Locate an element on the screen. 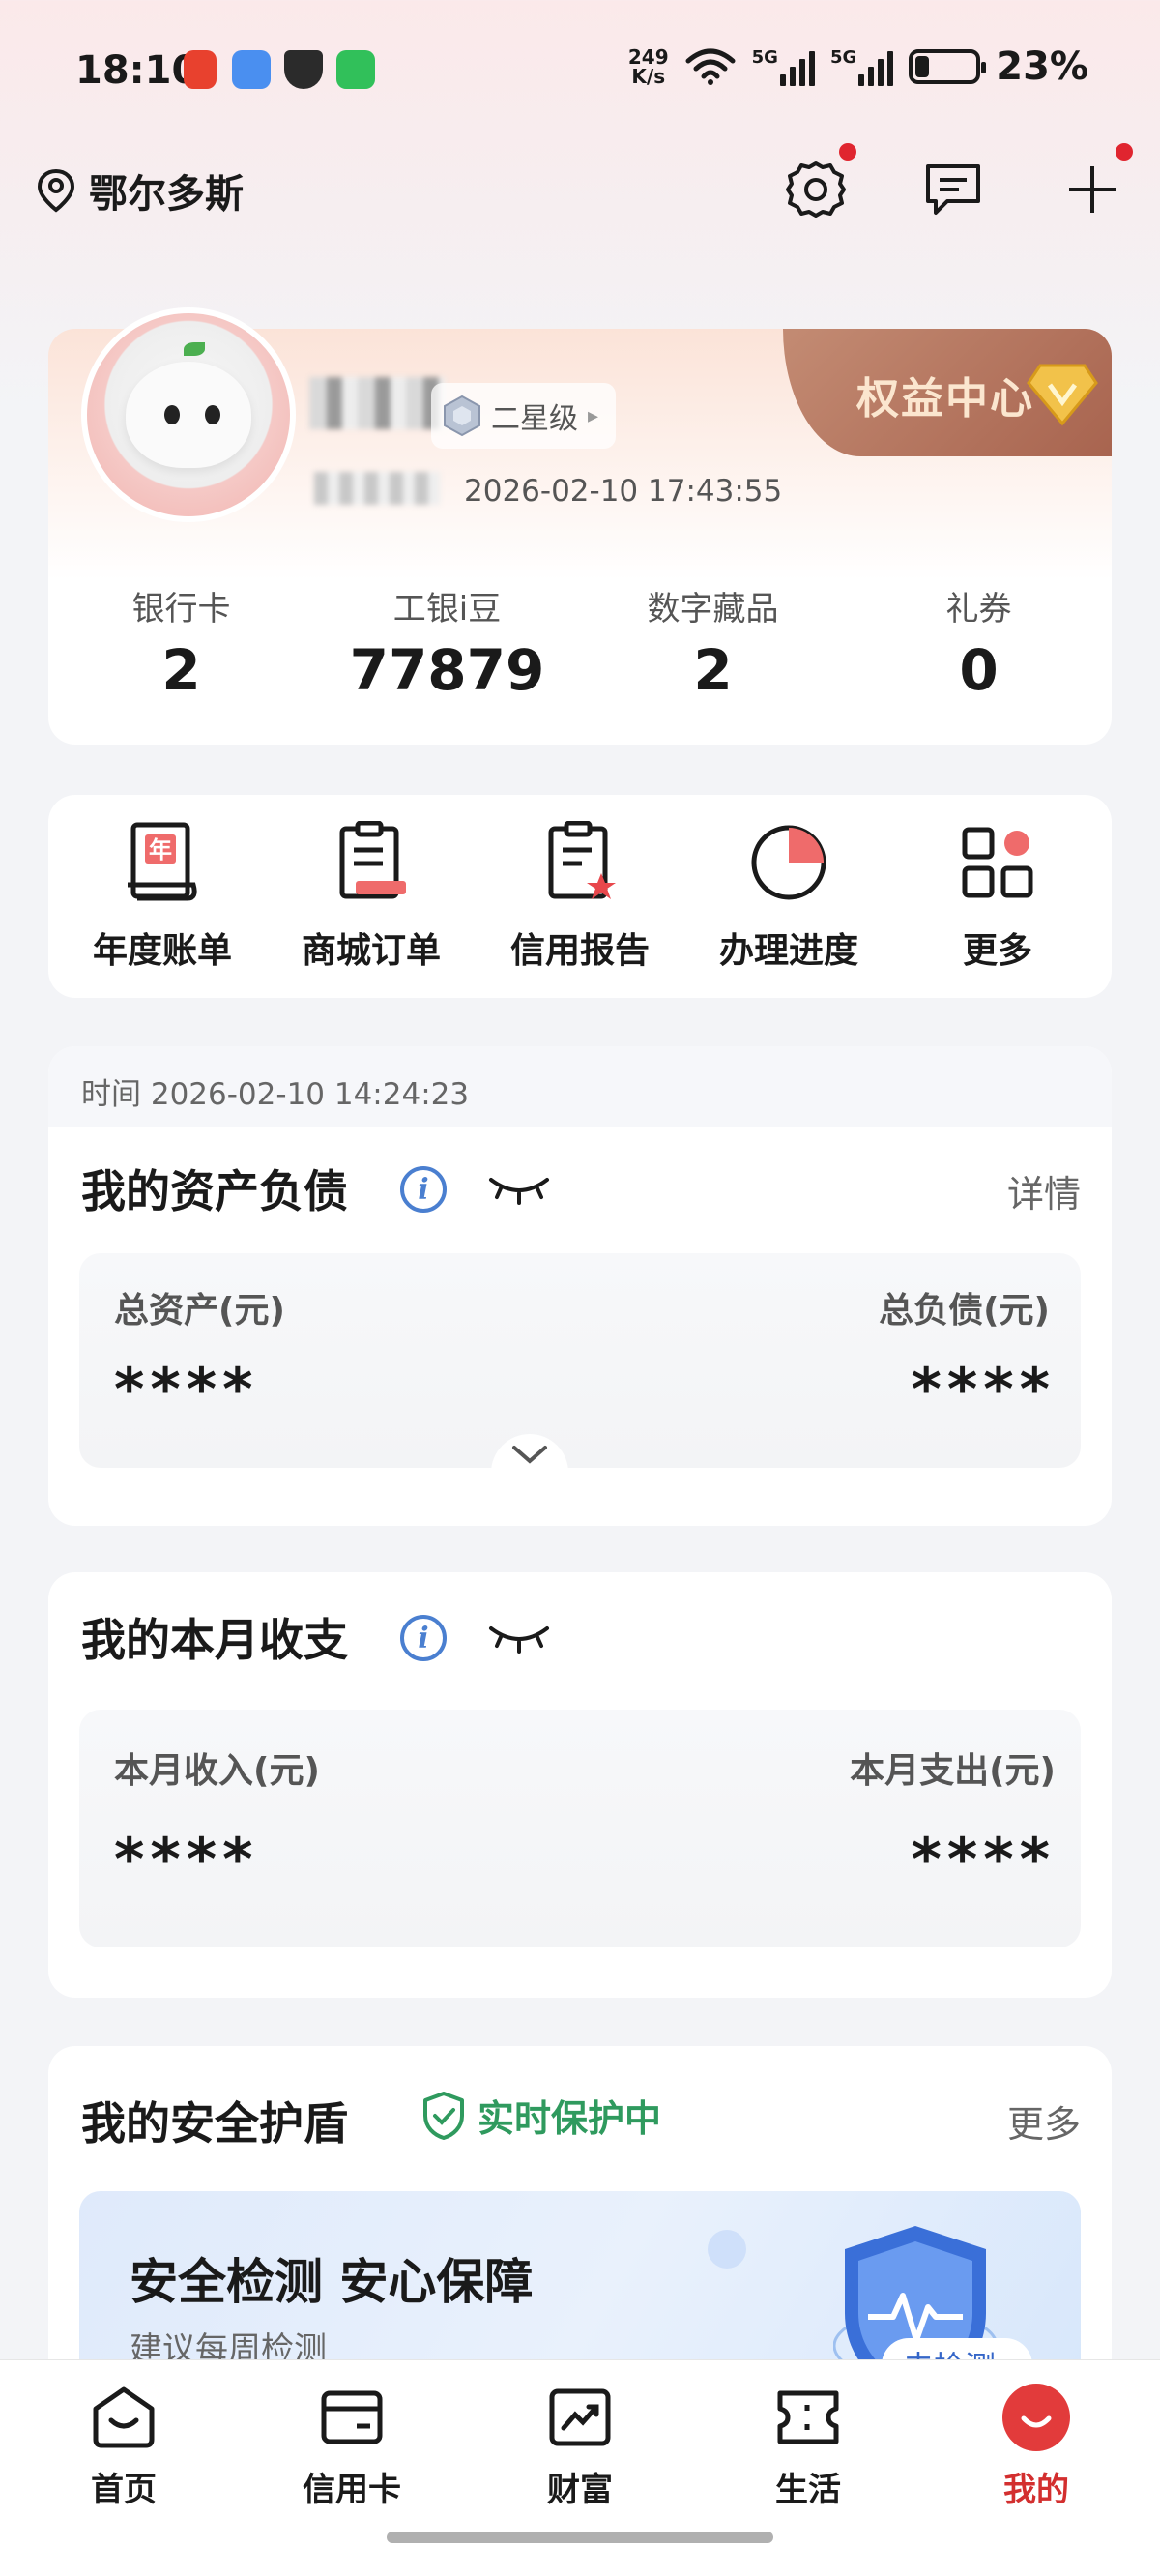  elephant-face is located at coordinates (188, 415).